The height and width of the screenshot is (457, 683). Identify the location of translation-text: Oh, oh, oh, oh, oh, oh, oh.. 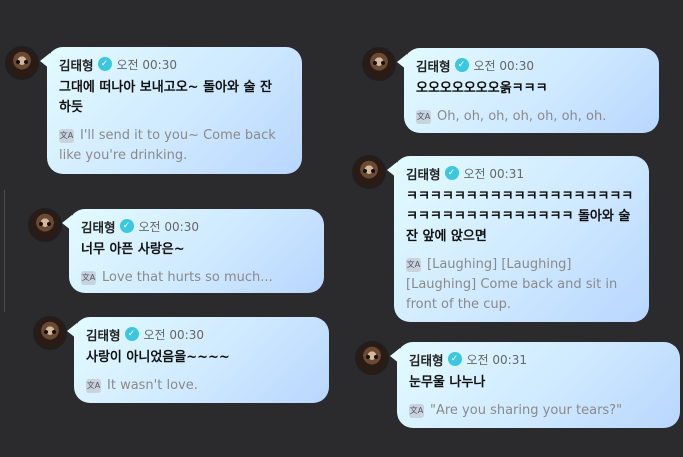
(522, 116).